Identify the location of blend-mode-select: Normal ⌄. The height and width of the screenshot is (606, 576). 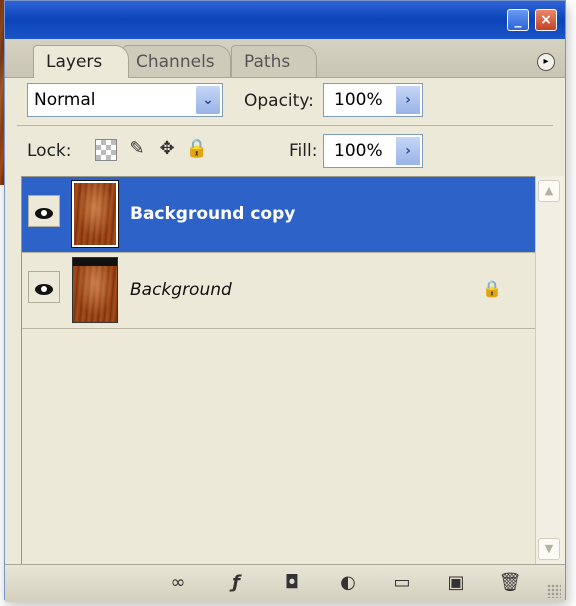
(125, 100).